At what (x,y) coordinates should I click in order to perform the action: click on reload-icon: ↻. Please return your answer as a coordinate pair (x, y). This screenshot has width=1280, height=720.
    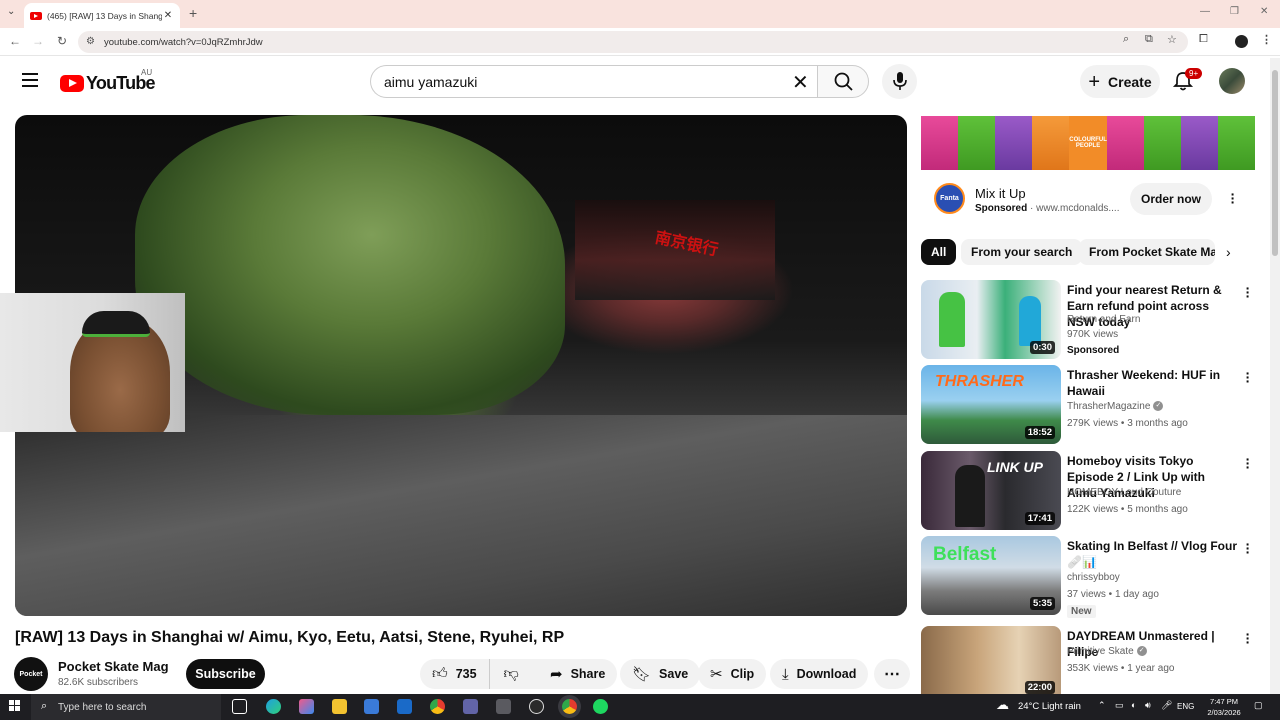
    Looking at the image, I should click on (62, 41).